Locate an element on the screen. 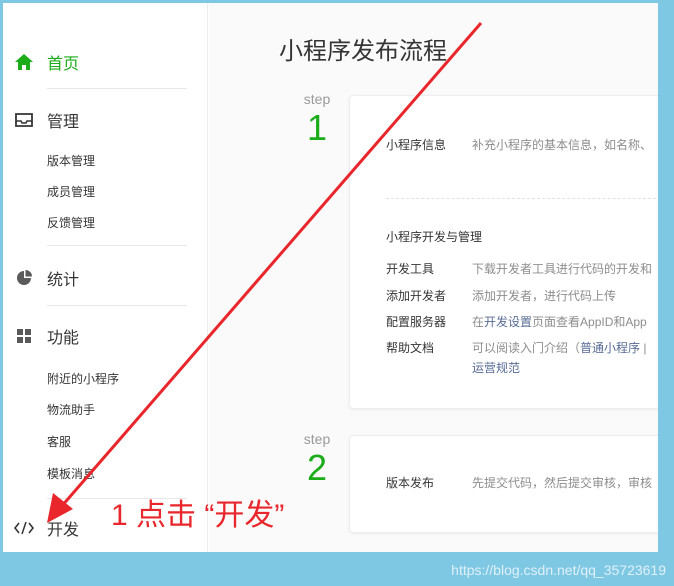 Image resolution: width=674 pixels, height=586 pixels. annotation-text: 1 点击 “开发” is located at coordinates (198, 515).